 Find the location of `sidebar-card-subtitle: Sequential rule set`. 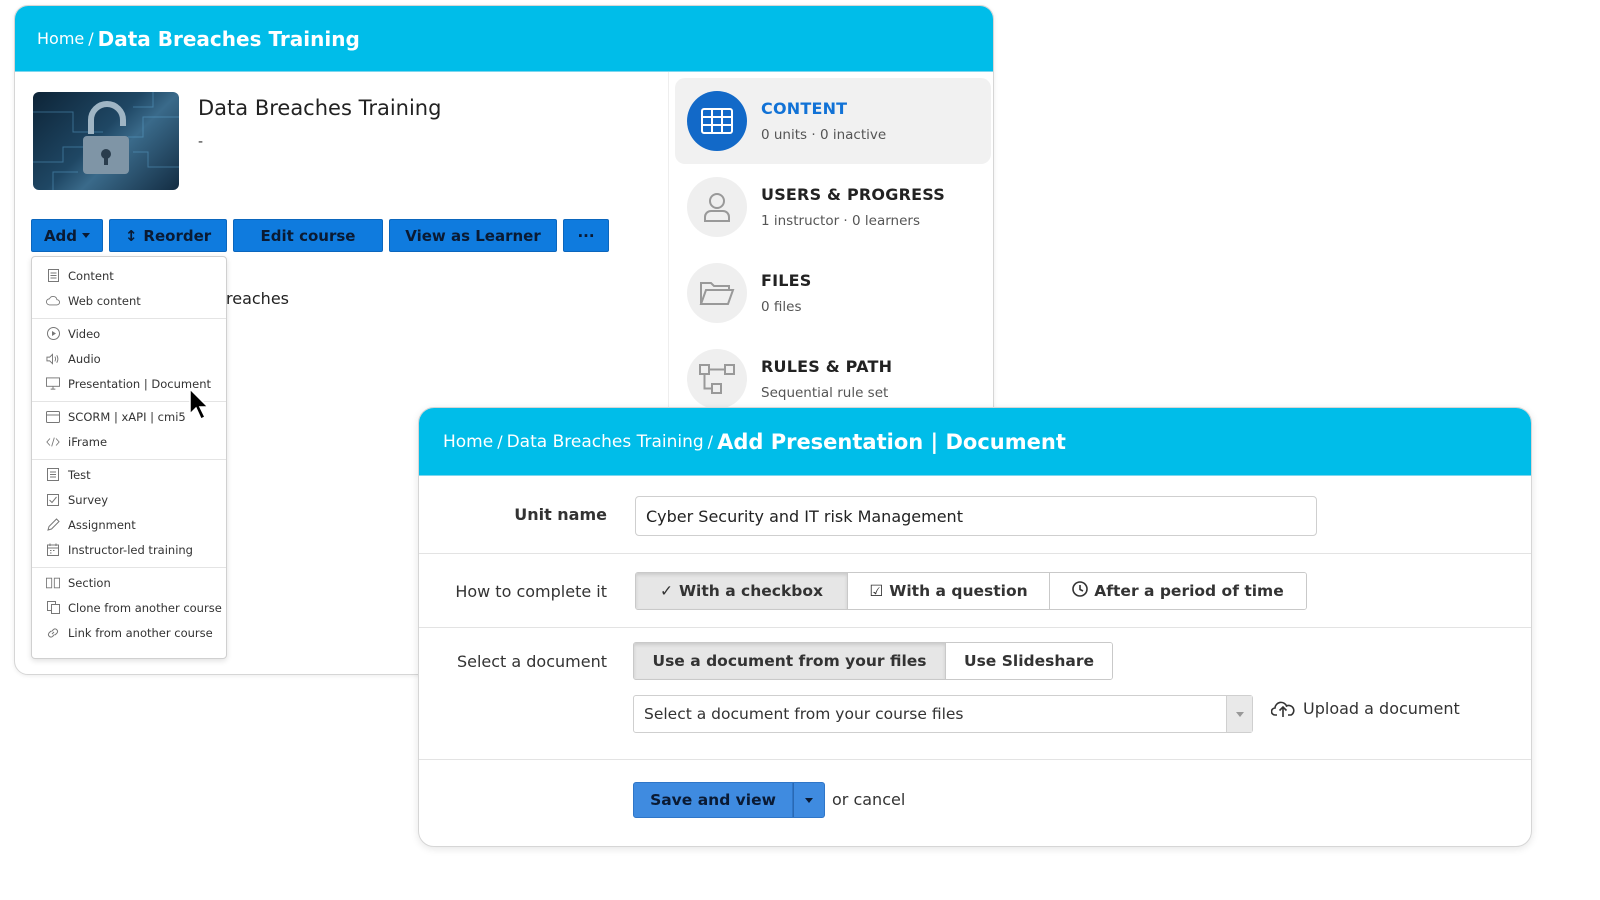

sidebar-card-subtitle: Sequential rule set is located at coordinates (825, 393).